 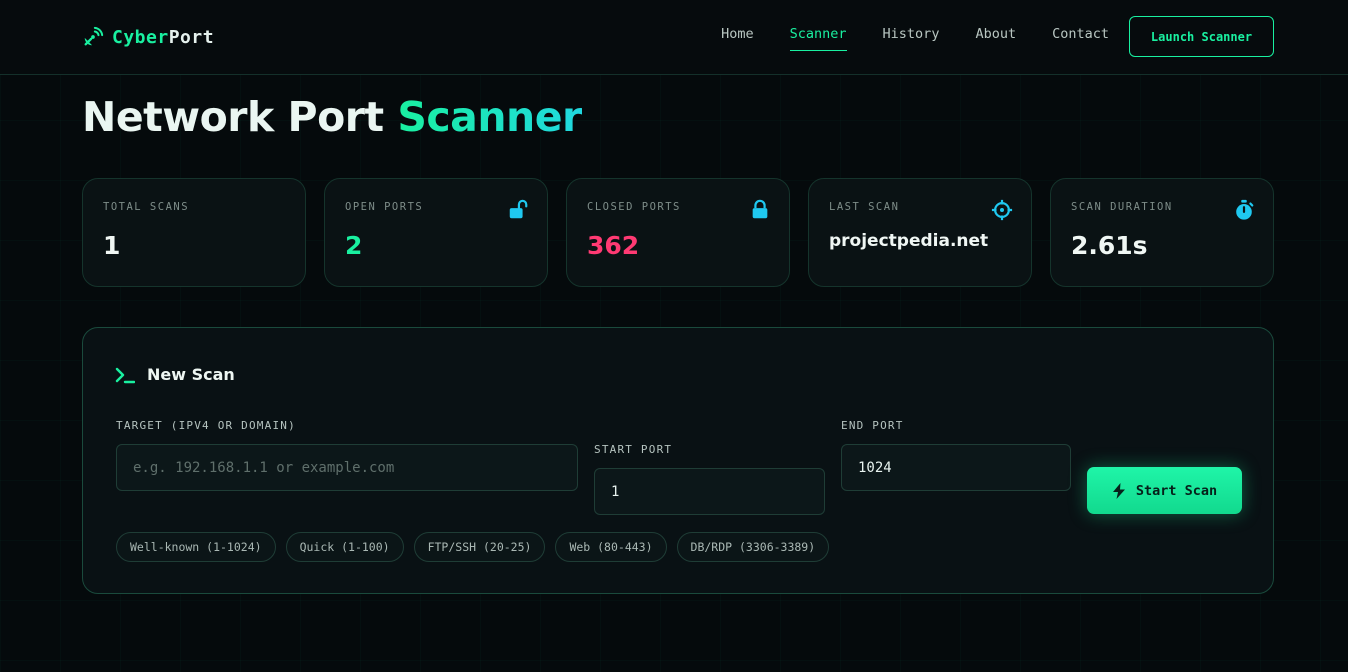 I want to click on stat-label: CLOSED PORTS, so click(x=634, y=207).